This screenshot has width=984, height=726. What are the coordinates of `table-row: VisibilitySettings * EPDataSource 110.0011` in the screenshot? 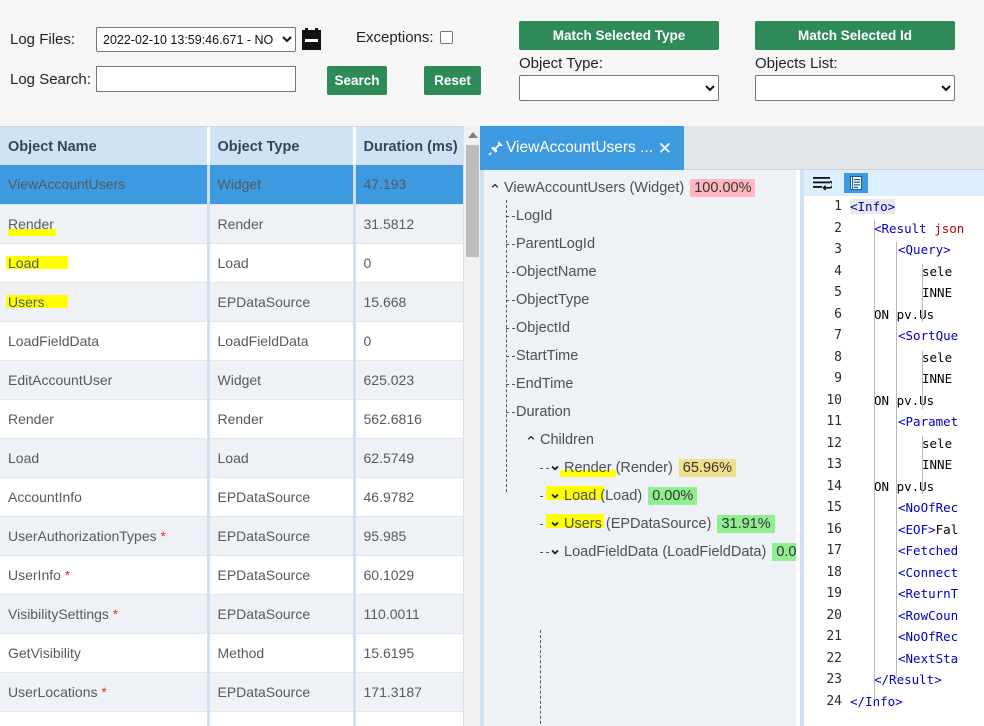 It's located at (231, 614).